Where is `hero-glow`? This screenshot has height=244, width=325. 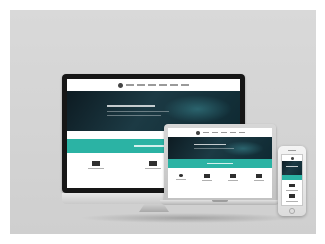 hero-glow is located at coordinates (197, 109).